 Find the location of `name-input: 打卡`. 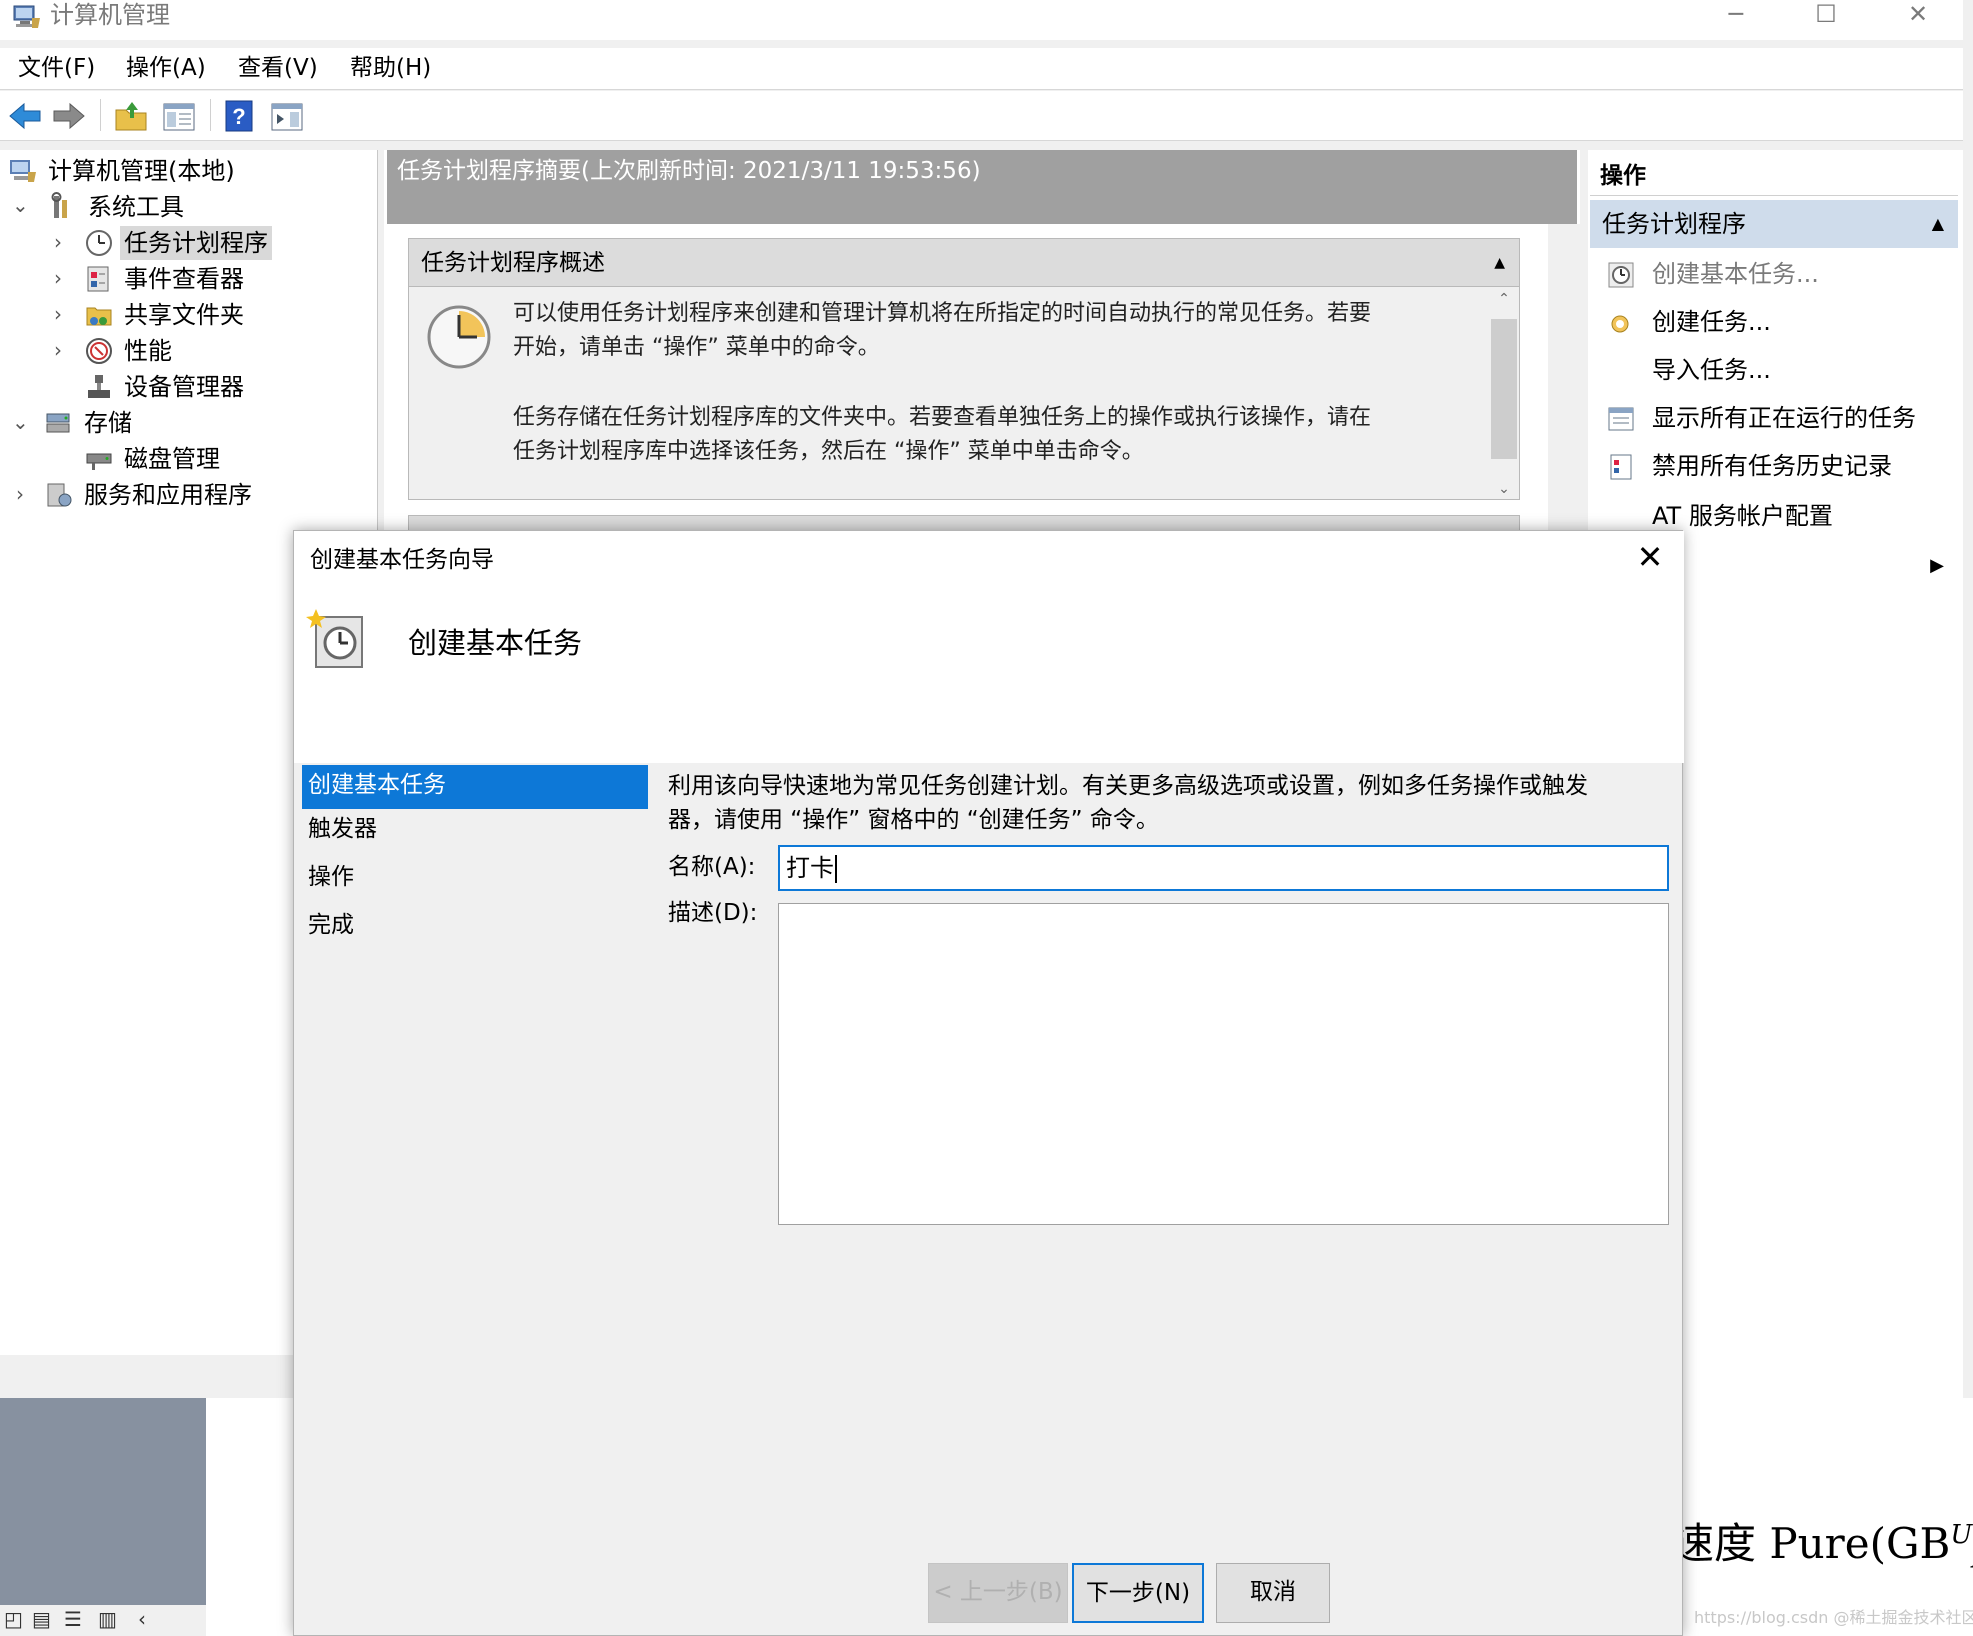

name-input: 打卡 is located at coordinates (1223, 868).